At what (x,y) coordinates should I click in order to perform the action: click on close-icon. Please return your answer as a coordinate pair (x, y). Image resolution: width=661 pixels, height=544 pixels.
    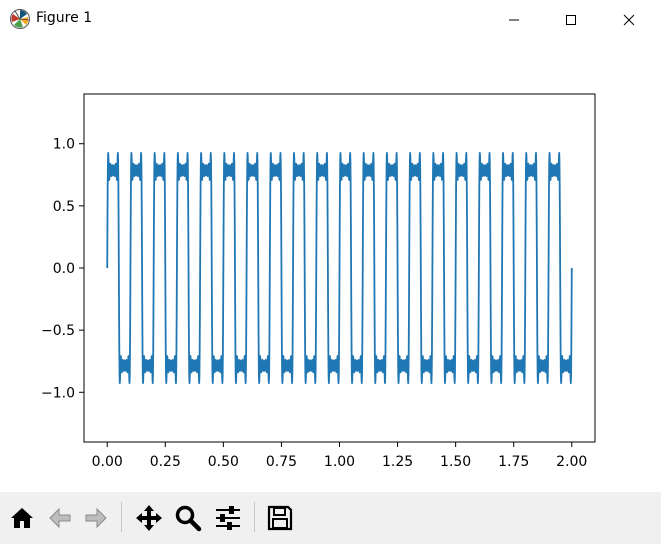
    Looking at the image, I should click on (629, 20).